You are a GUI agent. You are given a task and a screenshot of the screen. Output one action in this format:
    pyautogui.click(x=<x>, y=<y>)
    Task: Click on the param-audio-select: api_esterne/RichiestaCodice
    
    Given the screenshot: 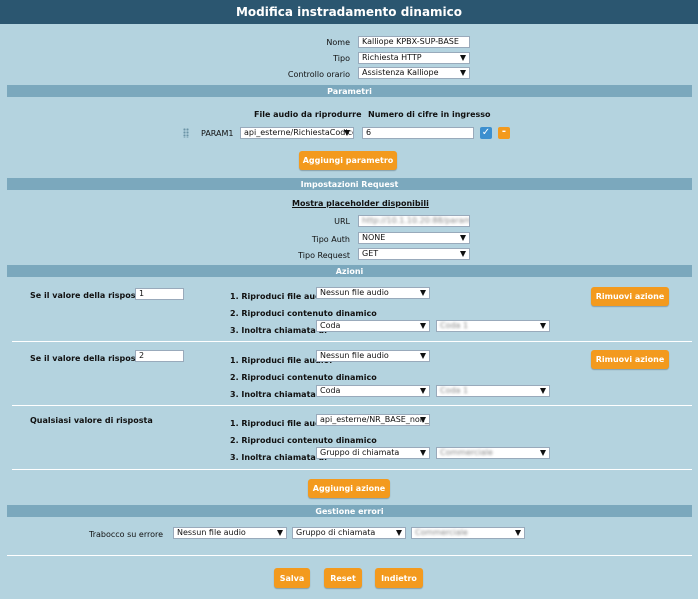 What is the action you would take?
    pyautogui.click(x=297, y=133)
    